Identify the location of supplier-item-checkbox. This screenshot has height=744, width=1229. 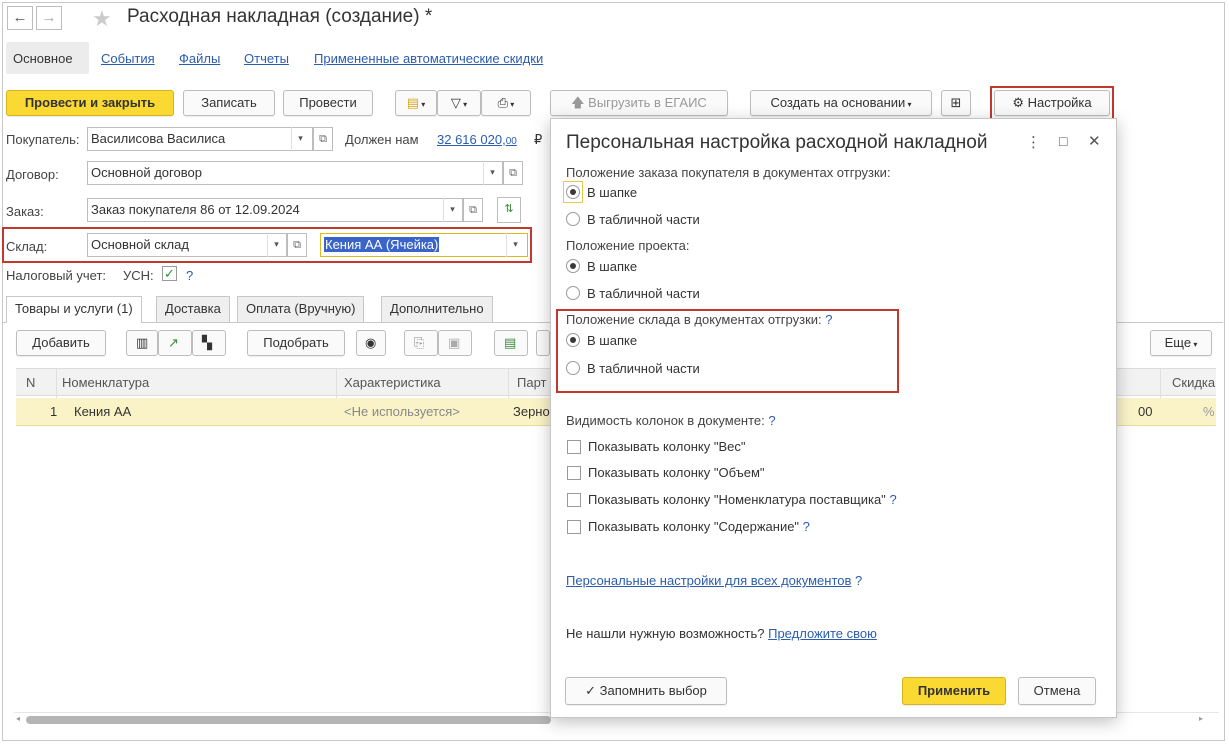
(574, 500).